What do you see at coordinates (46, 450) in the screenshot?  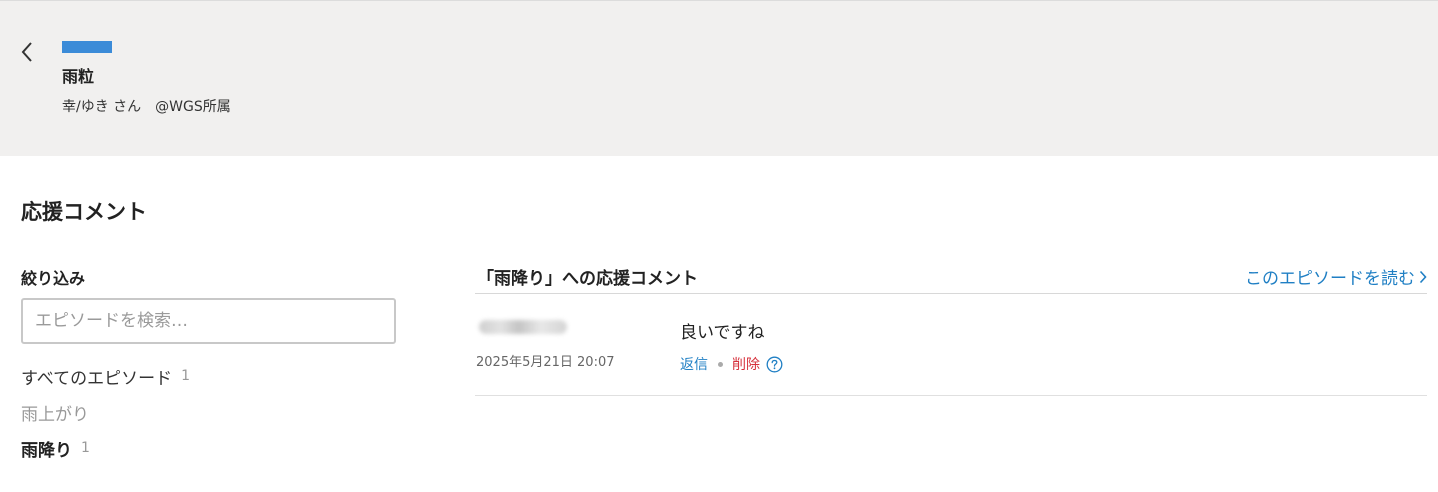 I see `episode-filter-label: 雨降り` at bounding box center [46, 450].